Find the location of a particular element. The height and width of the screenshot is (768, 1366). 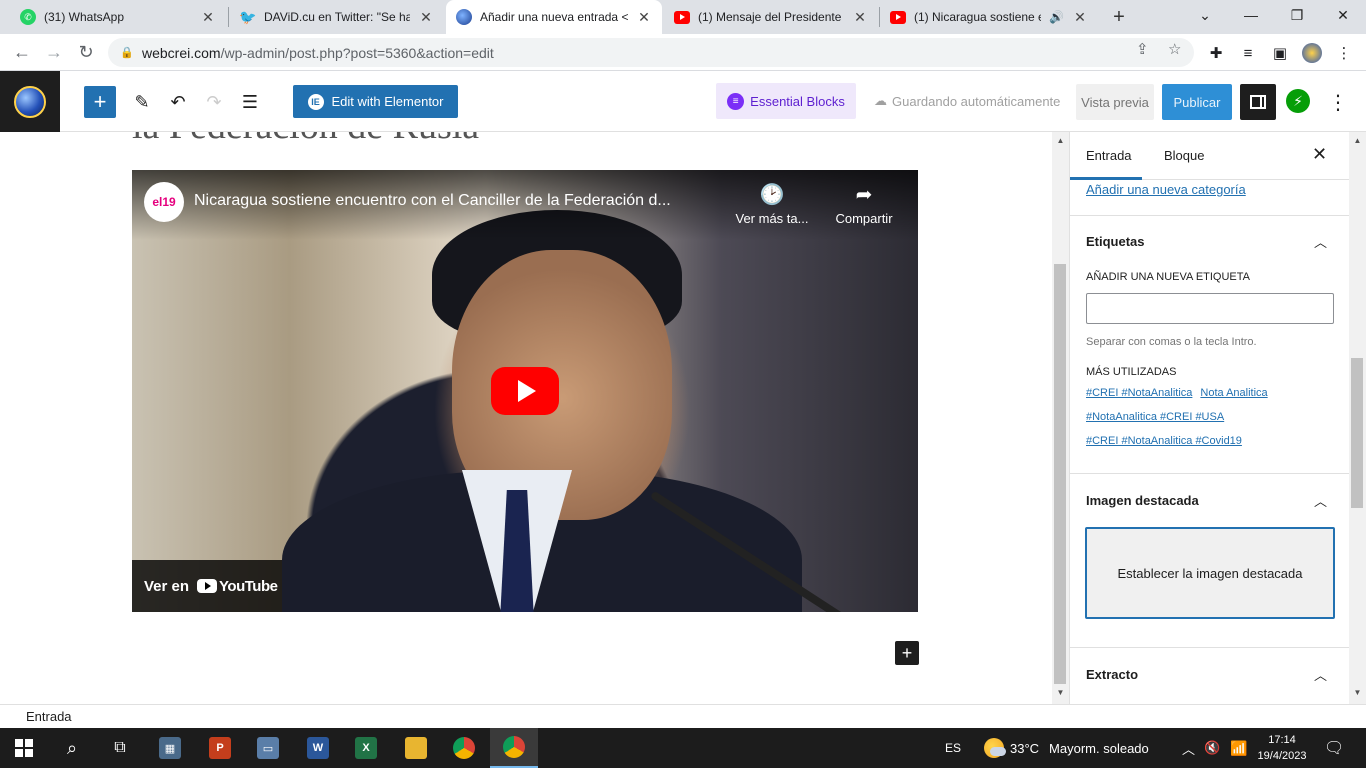

pencil-tools-icon: ✎ is located at coordinates (142, 102).